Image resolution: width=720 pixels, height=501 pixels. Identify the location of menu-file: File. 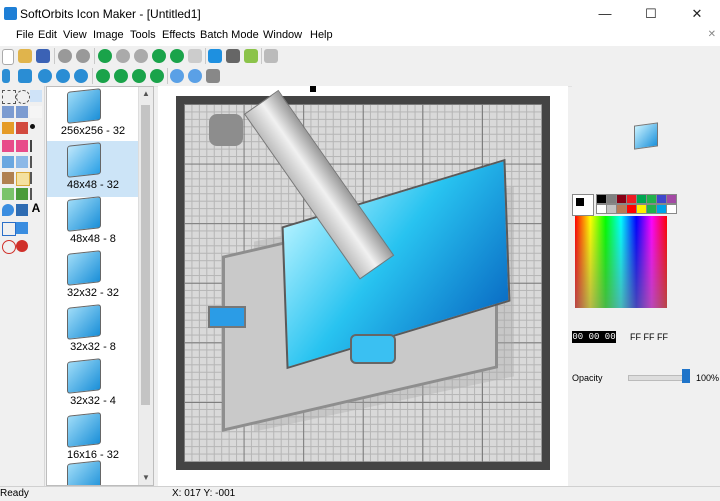
(25, 35).